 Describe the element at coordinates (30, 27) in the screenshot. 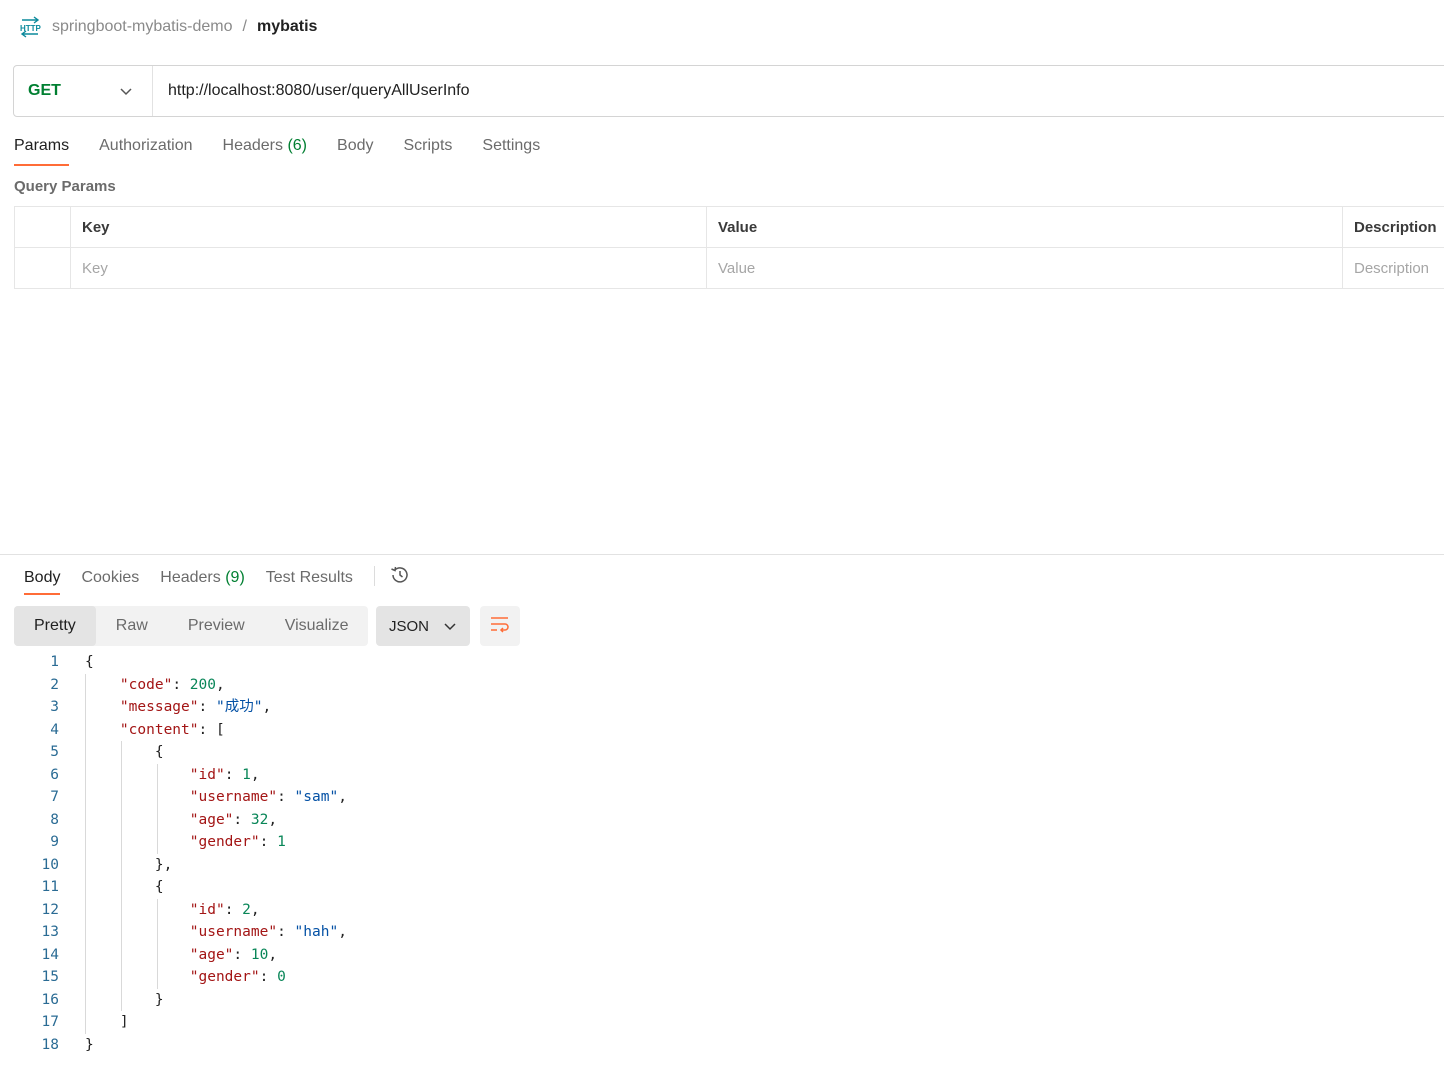

I see `http-icon: HTTP` at that location.